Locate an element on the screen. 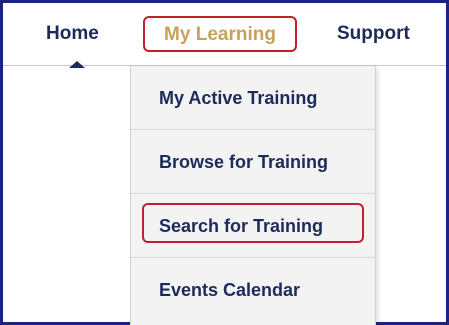 This screenshot has width=449, height=325. nav-home: Home is located at coordinates (72, 34).